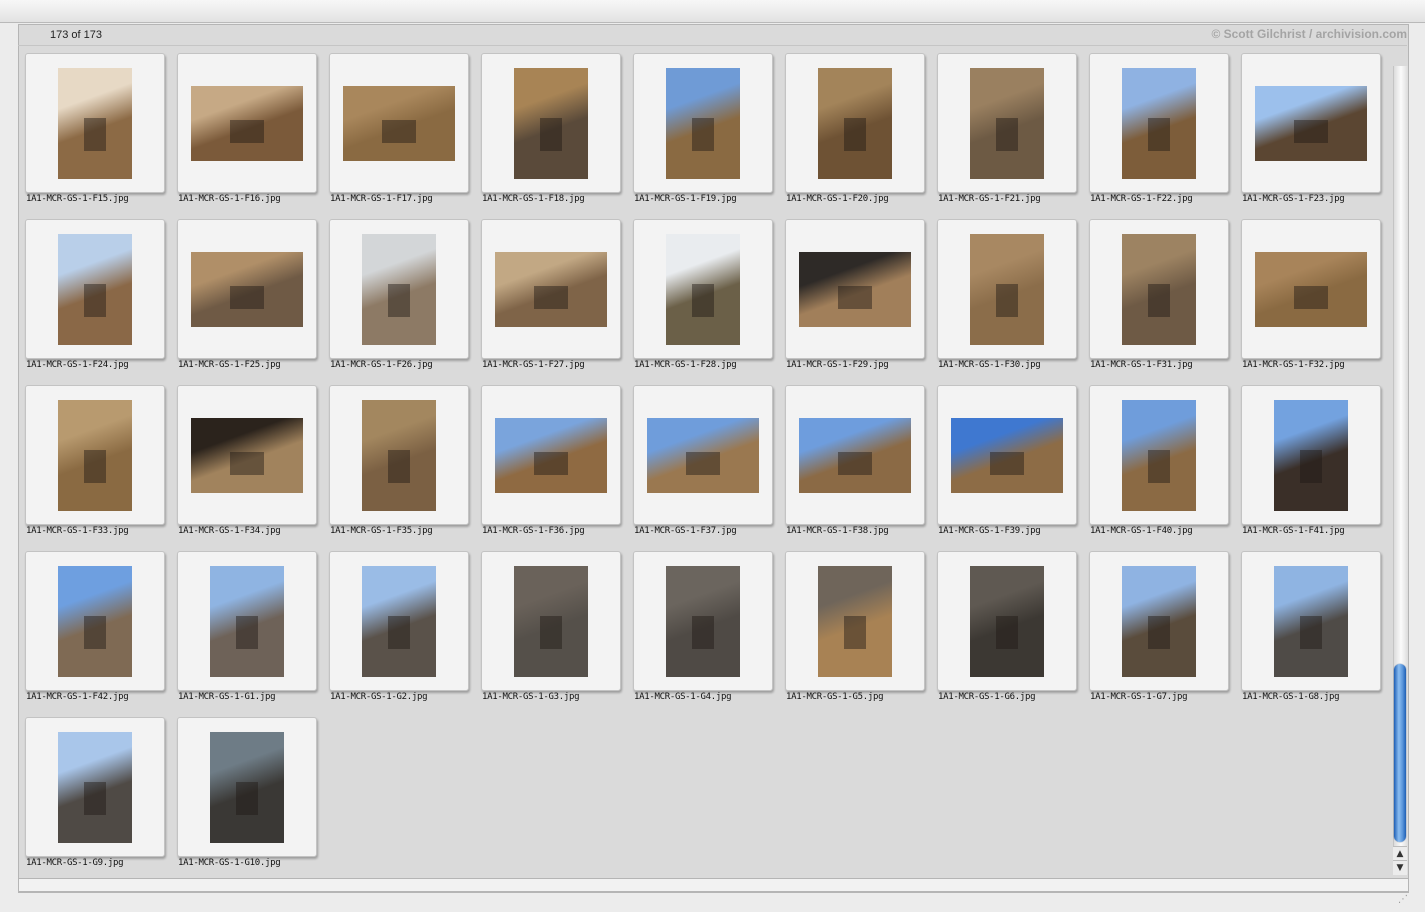  I want to click on thumbnail-filename: 1A1-MCR-GS-1-G3.jpg, so click(531, 697).